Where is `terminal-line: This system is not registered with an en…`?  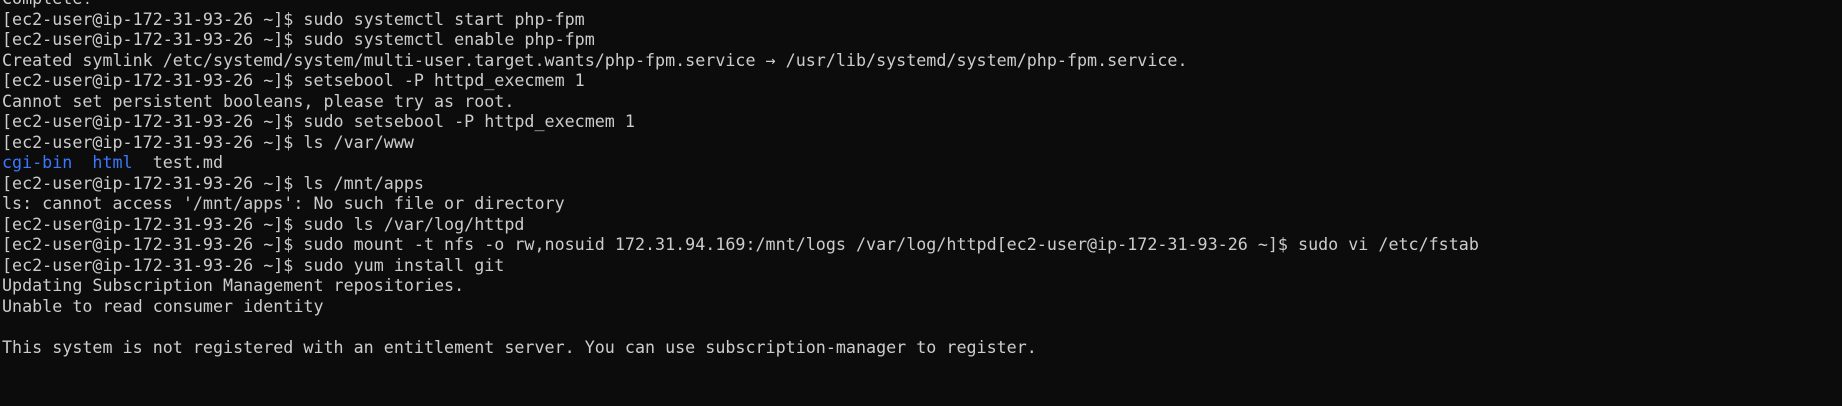
terminal-line: This system is not registered with an en… is located at coordinates (519, 346).